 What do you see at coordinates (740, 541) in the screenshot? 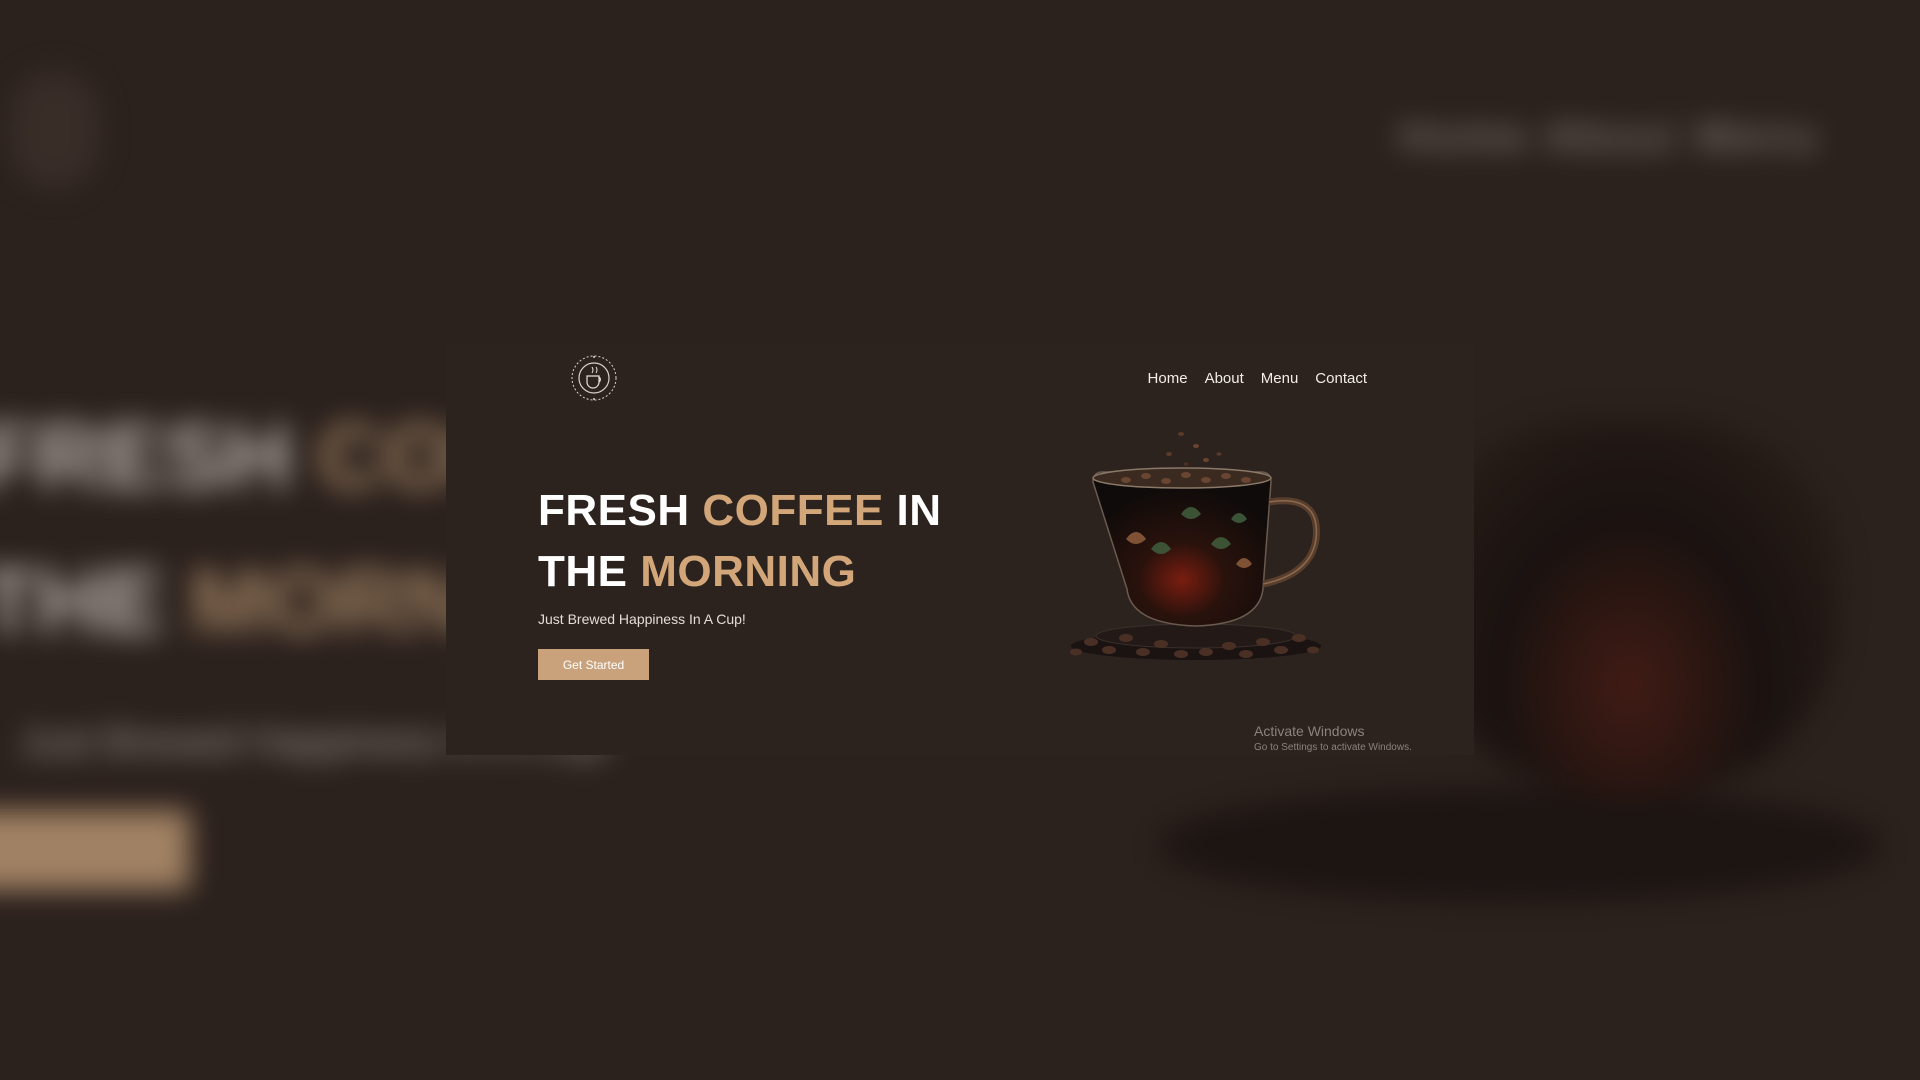
I see `hero-title: FRESH COFFEE IN THE MORNING` at bounding box center [740, 541].